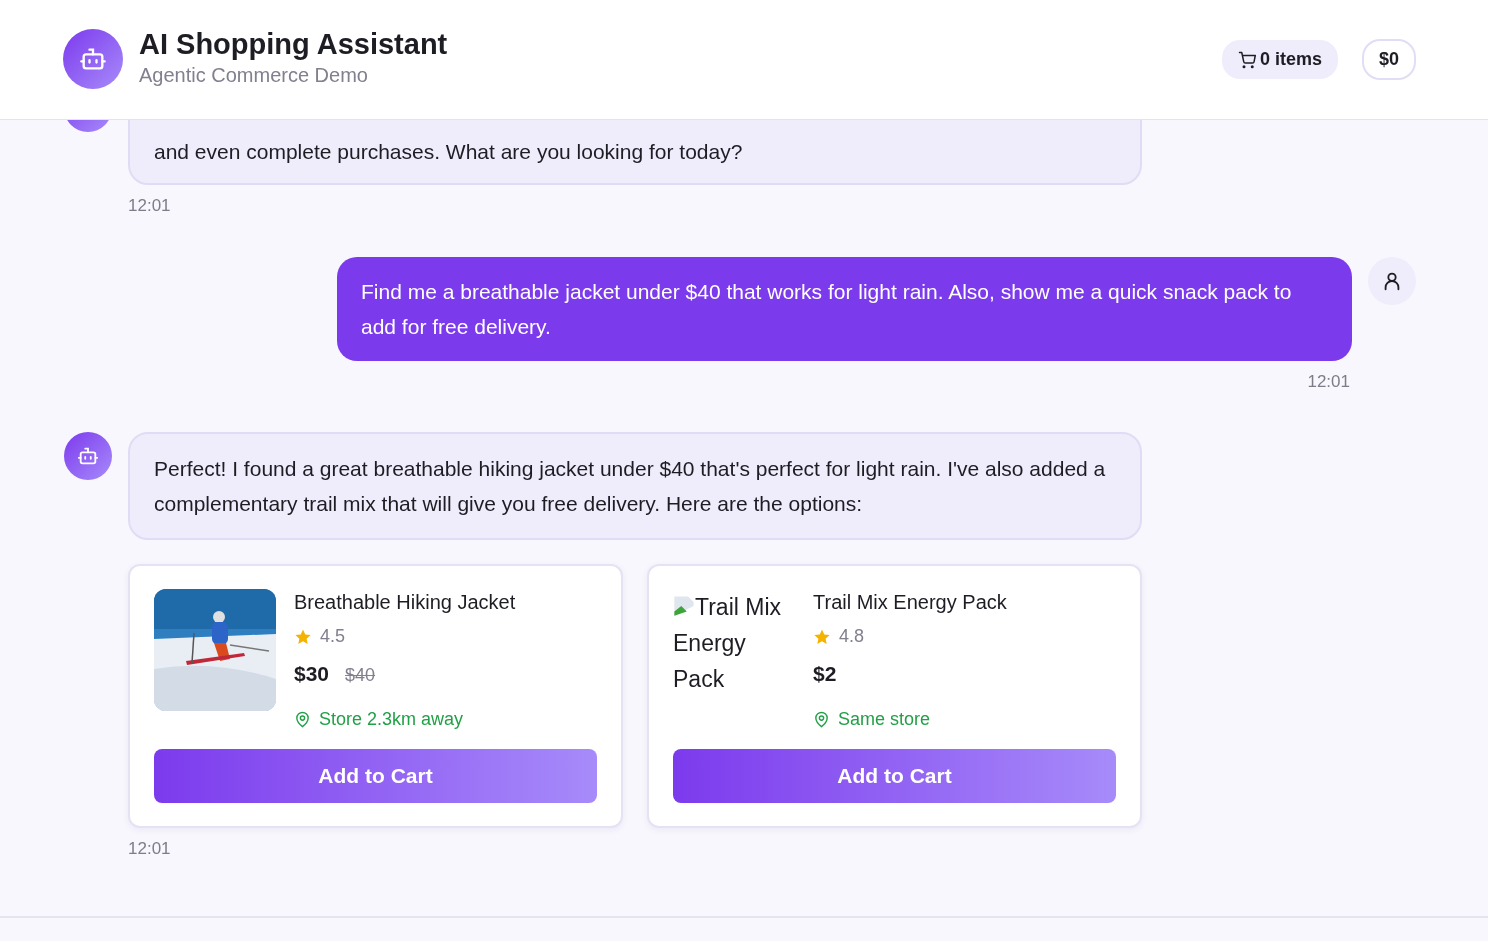  Describe the element at coordinates (825, 674) in the screenshot. I see `product-price: $2` at that location.